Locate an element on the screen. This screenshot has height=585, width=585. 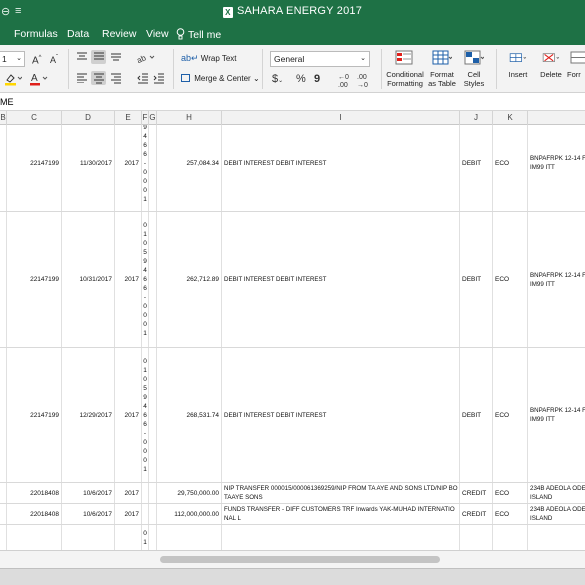
align-center-icon is located at coordinates (98, 78).